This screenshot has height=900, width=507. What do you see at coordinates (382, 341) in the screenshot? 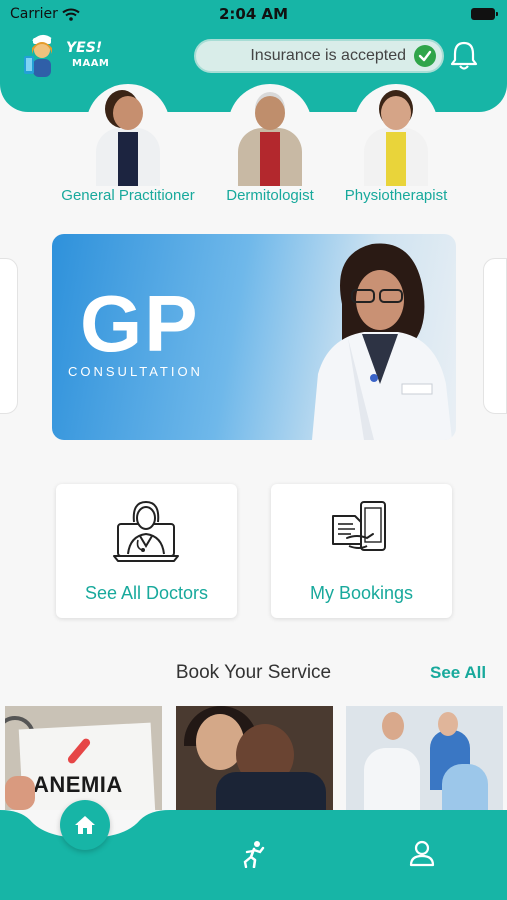
I see `doctor-photo` at bounding box center [382, 341].